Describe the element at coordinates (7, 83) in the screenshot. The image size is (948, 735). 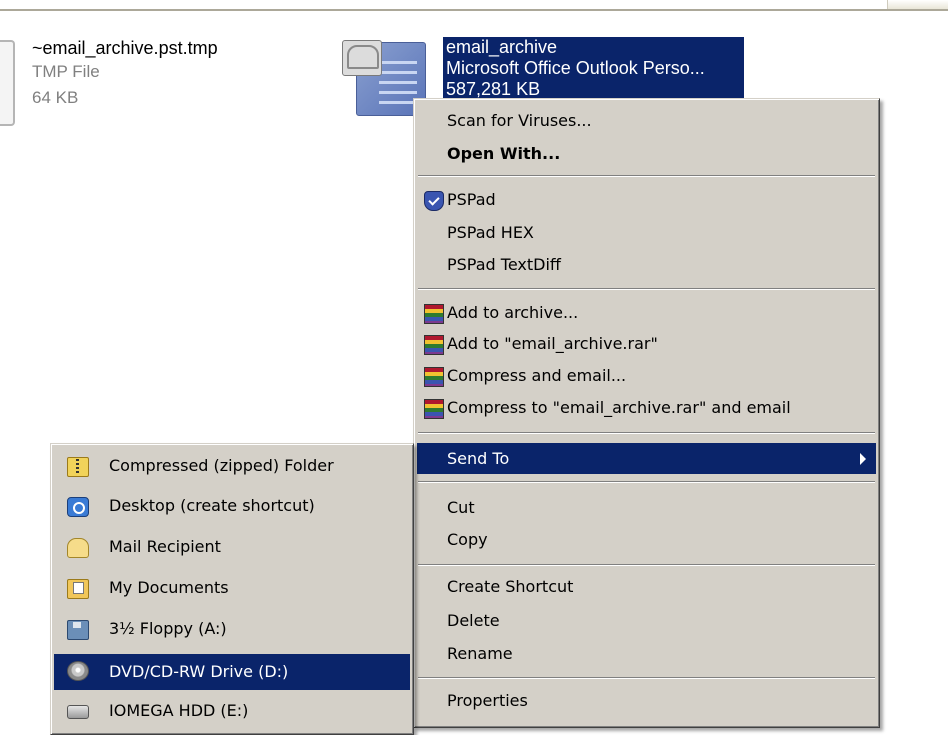
I see `tmp-file-icon` at that location.